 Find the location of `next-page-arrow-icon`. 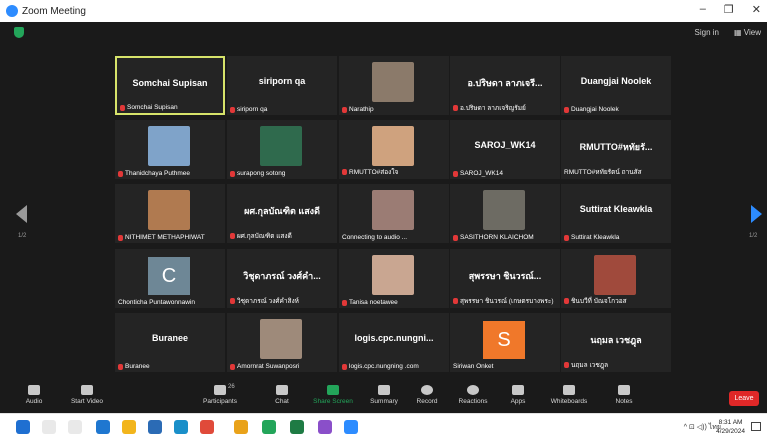

next-page-arrow-icon is located at coordinates (756, 214).